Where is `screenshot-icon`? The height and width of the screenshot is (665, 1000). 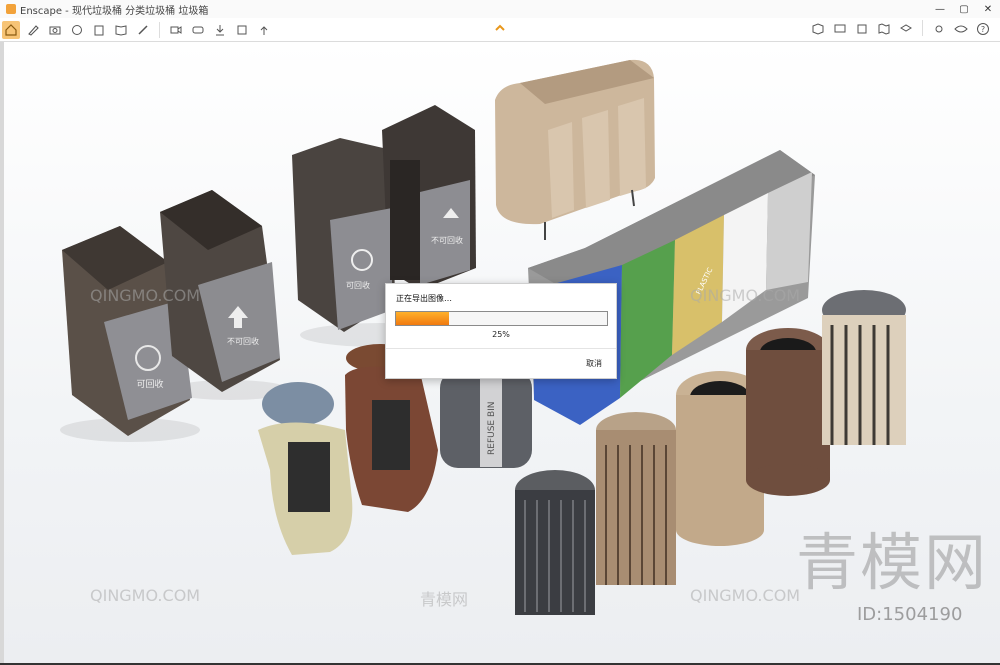
screenshot-icon is located at coordinates (55, 30).